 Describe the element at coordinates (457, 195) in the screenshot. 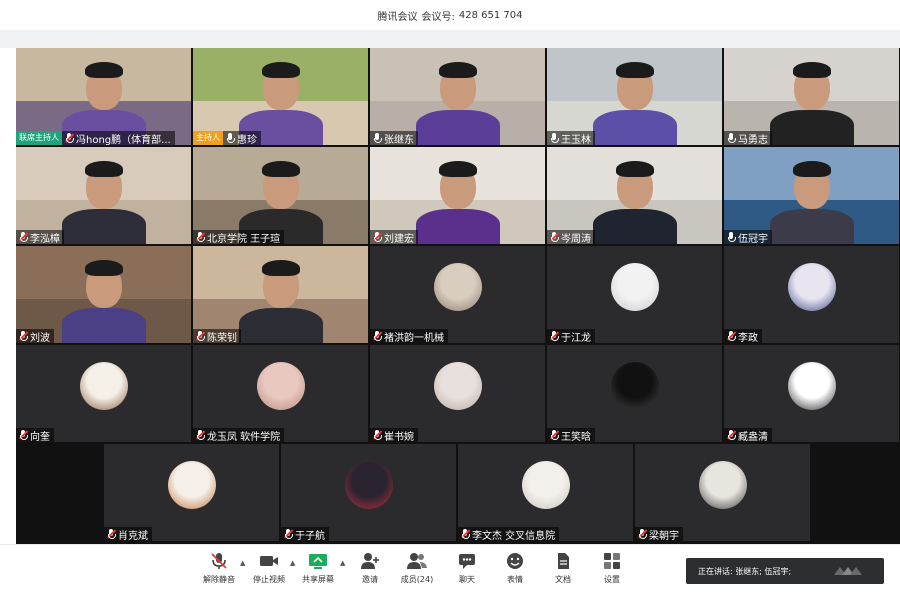

I see `participant-tile: 刘建宏` at that location.